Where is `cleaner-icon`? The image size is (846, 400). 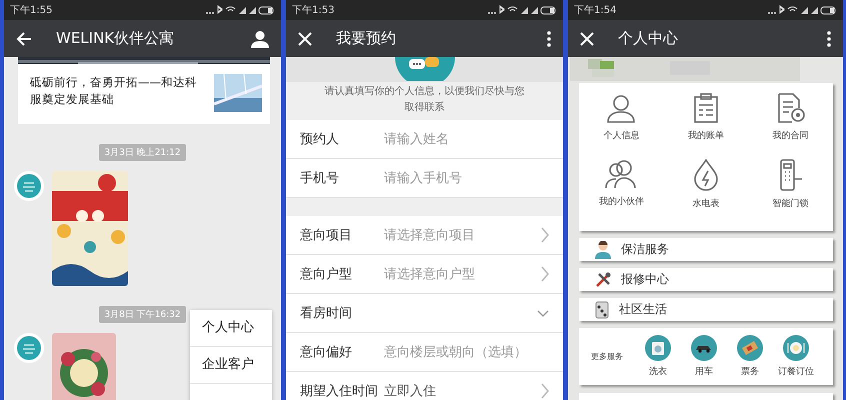 cleaner-icon is located at coordinates (603, 249).